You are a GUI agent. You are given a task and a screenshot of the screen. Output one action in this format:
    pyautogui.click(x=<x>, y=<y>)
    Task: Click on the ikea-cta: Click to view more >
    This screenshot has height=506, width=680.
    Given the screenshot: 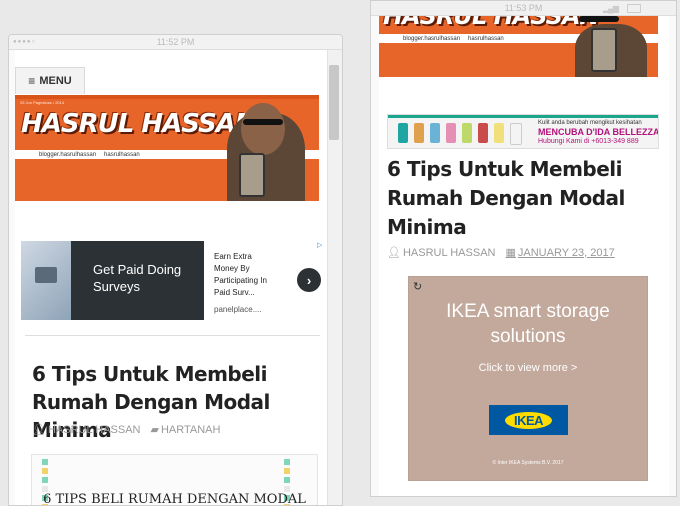 What is the action you would take?
    pyautogui.click(x=528, y=368)
    